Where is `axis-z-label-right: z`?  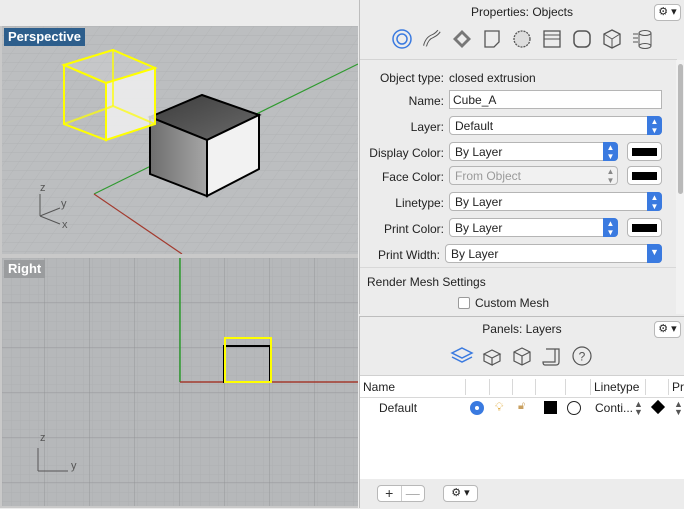 axis-z-label-right: z is located at coordinates (43, 438).